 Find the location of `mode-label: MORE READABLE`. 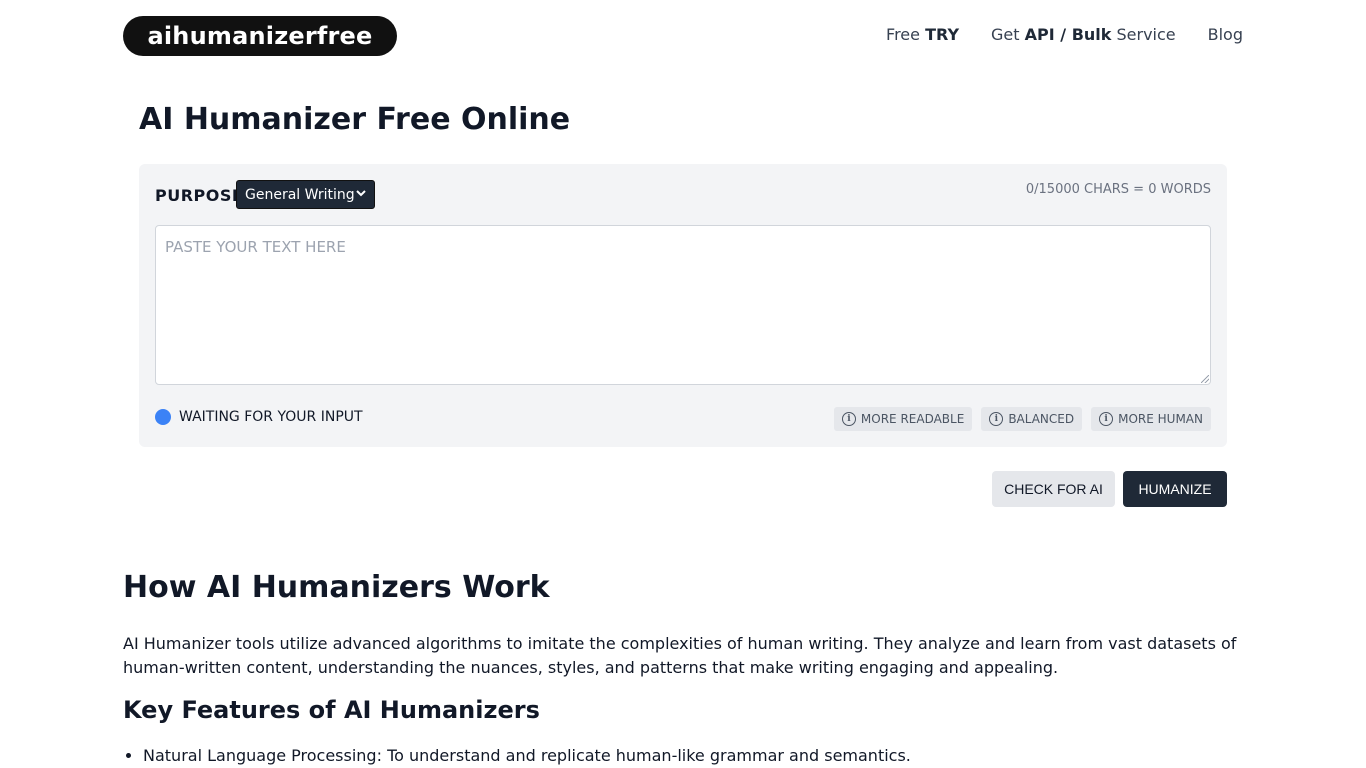

mode-label: MORE READABLE is located at coordinates (912, 419).